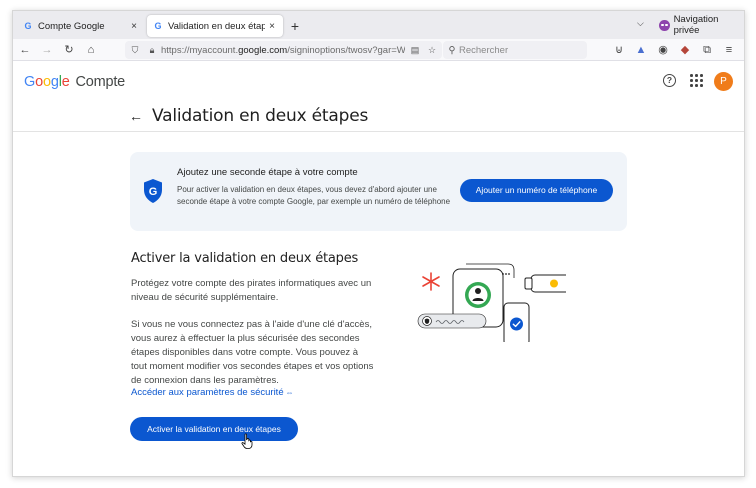 The image size is (756, 488). Describe the element at coordinates (378, 82) in the screenshot. I see `google-account-header: Google Compte ? P` at that location.